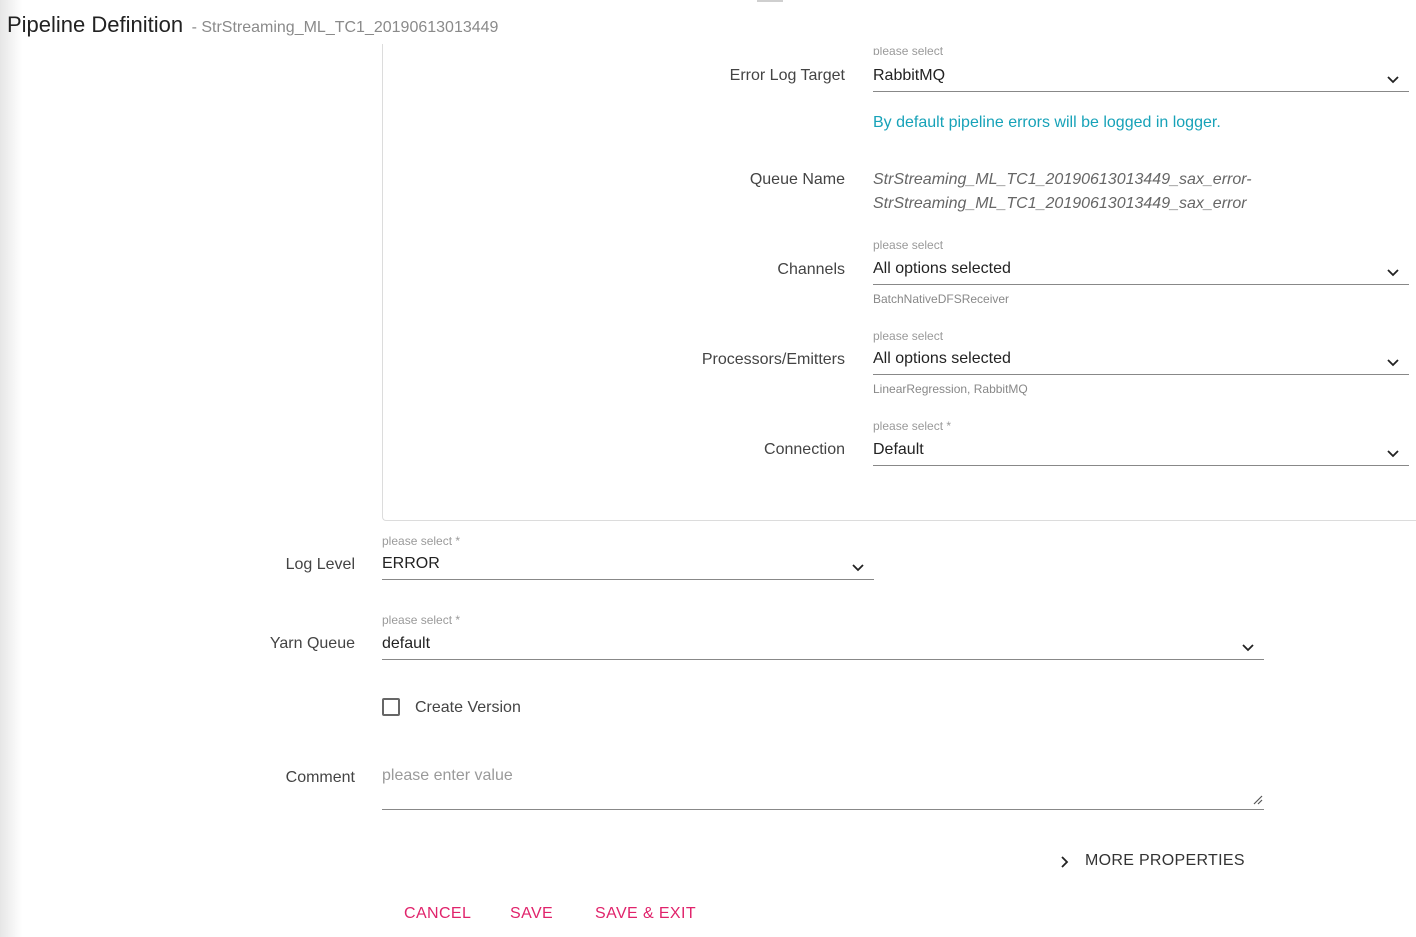 This screenshot has width=1416, height=937. I want to click on connection-label: Connection, so click(804, 449).